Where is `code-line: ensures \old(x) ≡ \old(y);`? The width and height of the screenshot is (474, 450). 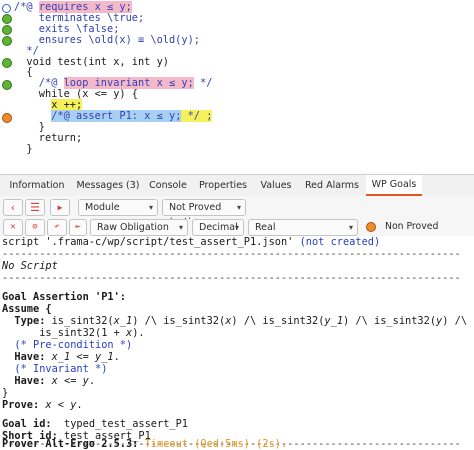 code-line: ensures \old(x) ≡ \old(y); is located at coordinates (107, 39).